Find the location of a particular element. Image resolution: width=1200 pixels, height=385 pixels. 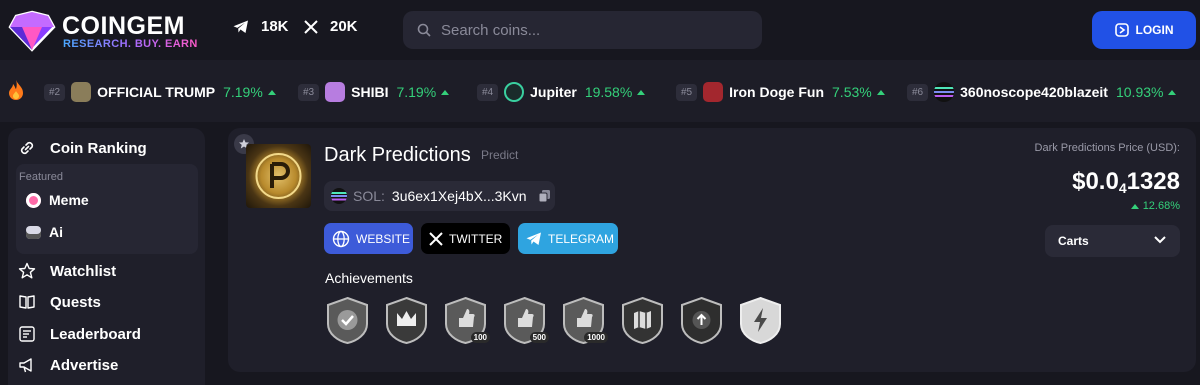

map-badge-icon is located at coordinates (642, 320).